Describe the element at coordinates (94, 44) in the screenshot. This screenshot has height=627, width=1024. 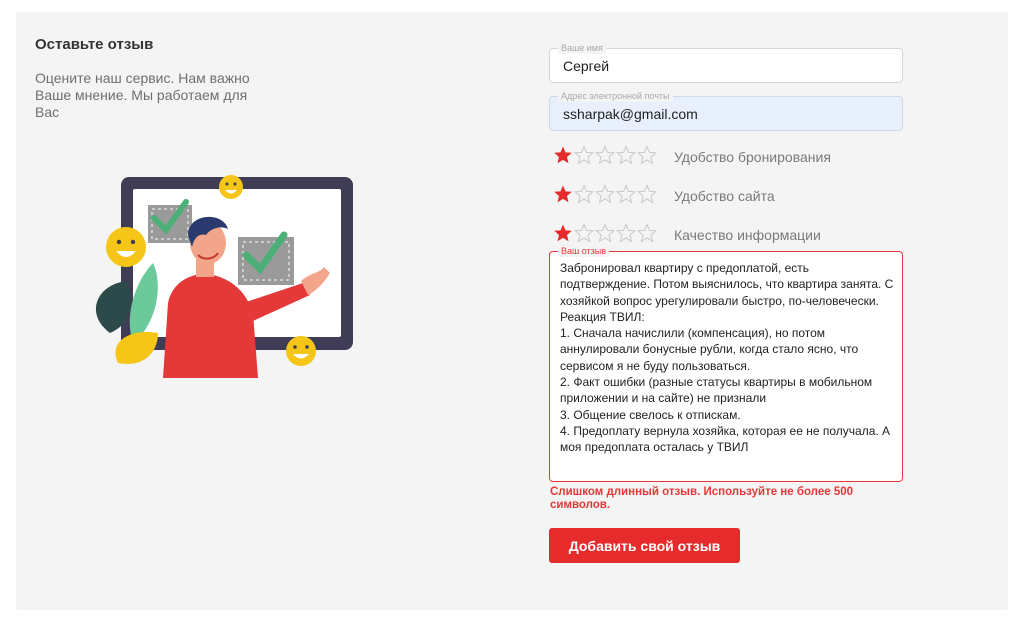
I see `intro-title: Оставьте отзыв` at that location.